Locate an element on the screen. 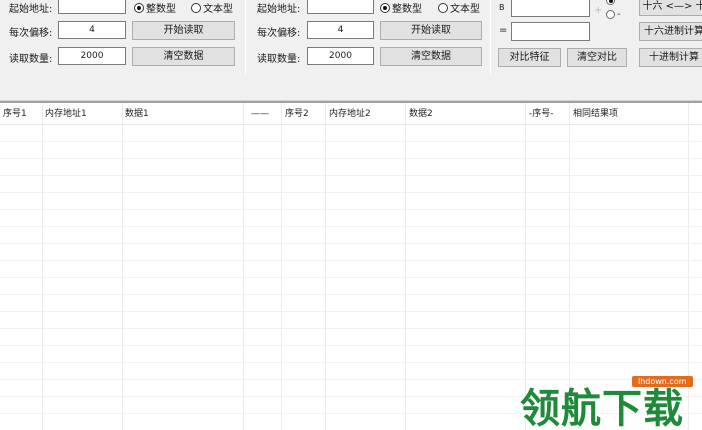 The width and height of the screenshot is (702, 430). col-header-address1: 内存地址1 is located at coordinates (64, 114).